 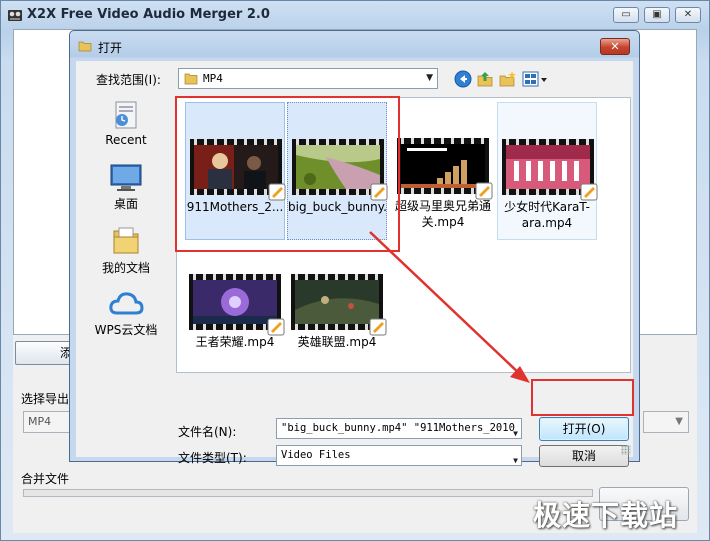 What do you see at coordinates (449, 307) in the screenshot?
I see `annotation-arrow` at bounding box center [449, 307].